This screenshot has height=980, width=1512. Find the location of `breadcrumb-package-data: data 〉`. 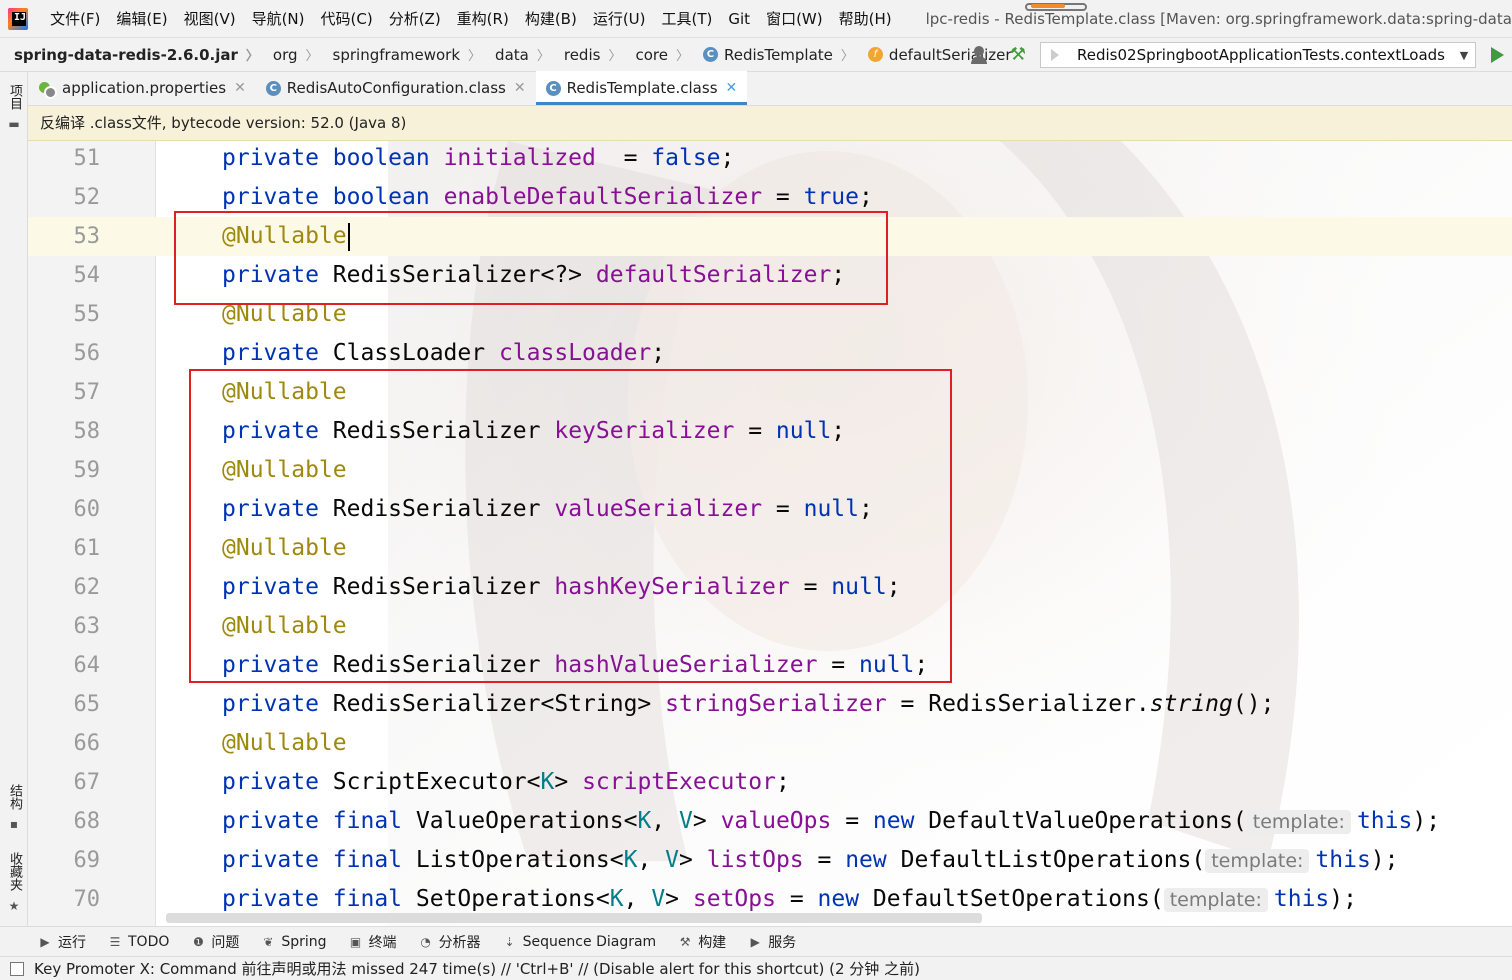

breadcrumb-package-data: data 〉 is located at coordinates (515, 55).